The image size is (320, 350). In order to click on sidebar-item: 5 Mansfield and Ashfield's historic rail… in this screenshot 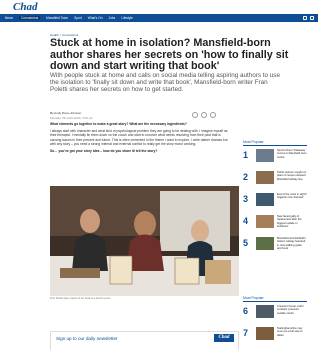, I will do `click(275, 246)`.